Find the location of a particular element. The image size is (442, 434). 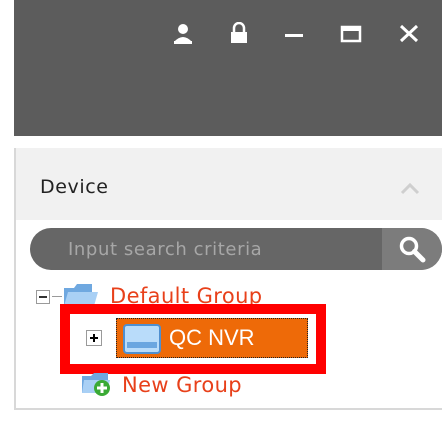

collapse-toggle is located at coordinates (43, 297).